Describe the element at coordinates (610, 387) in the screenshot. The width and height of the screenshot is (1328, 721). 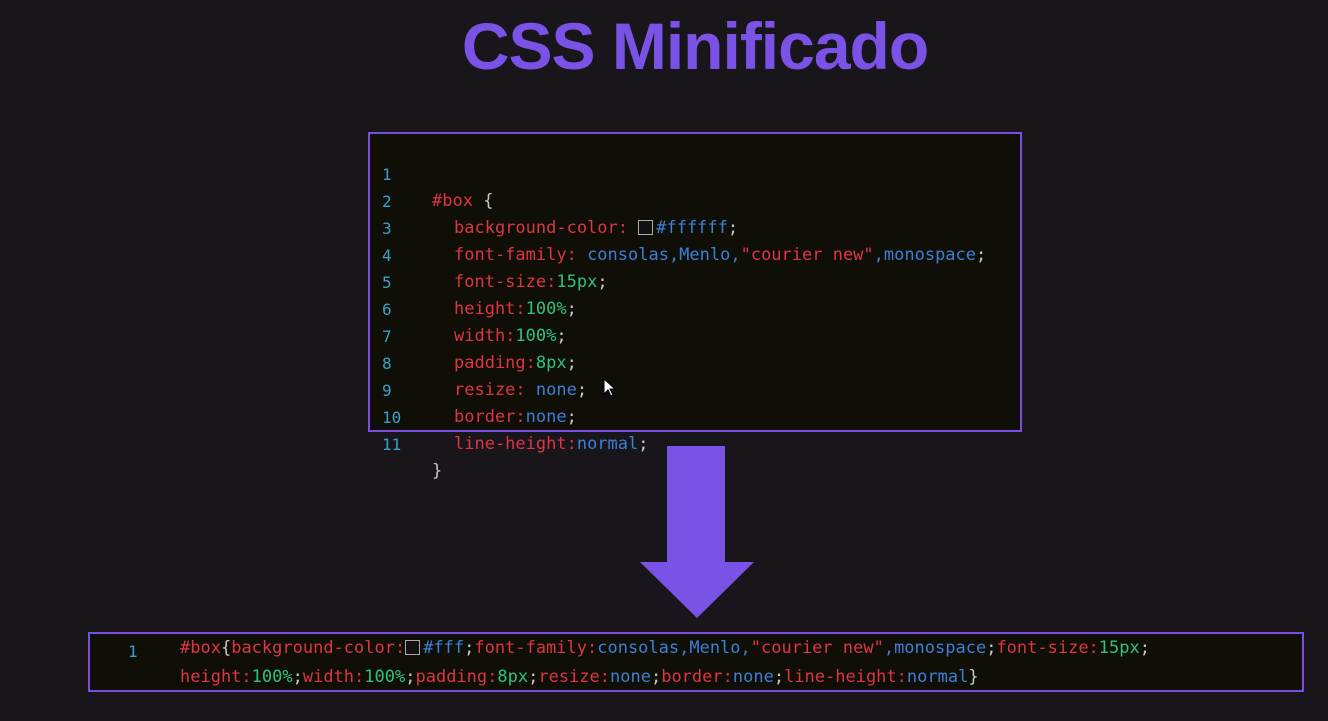
I see `mouse-pointer-icon` at that location.